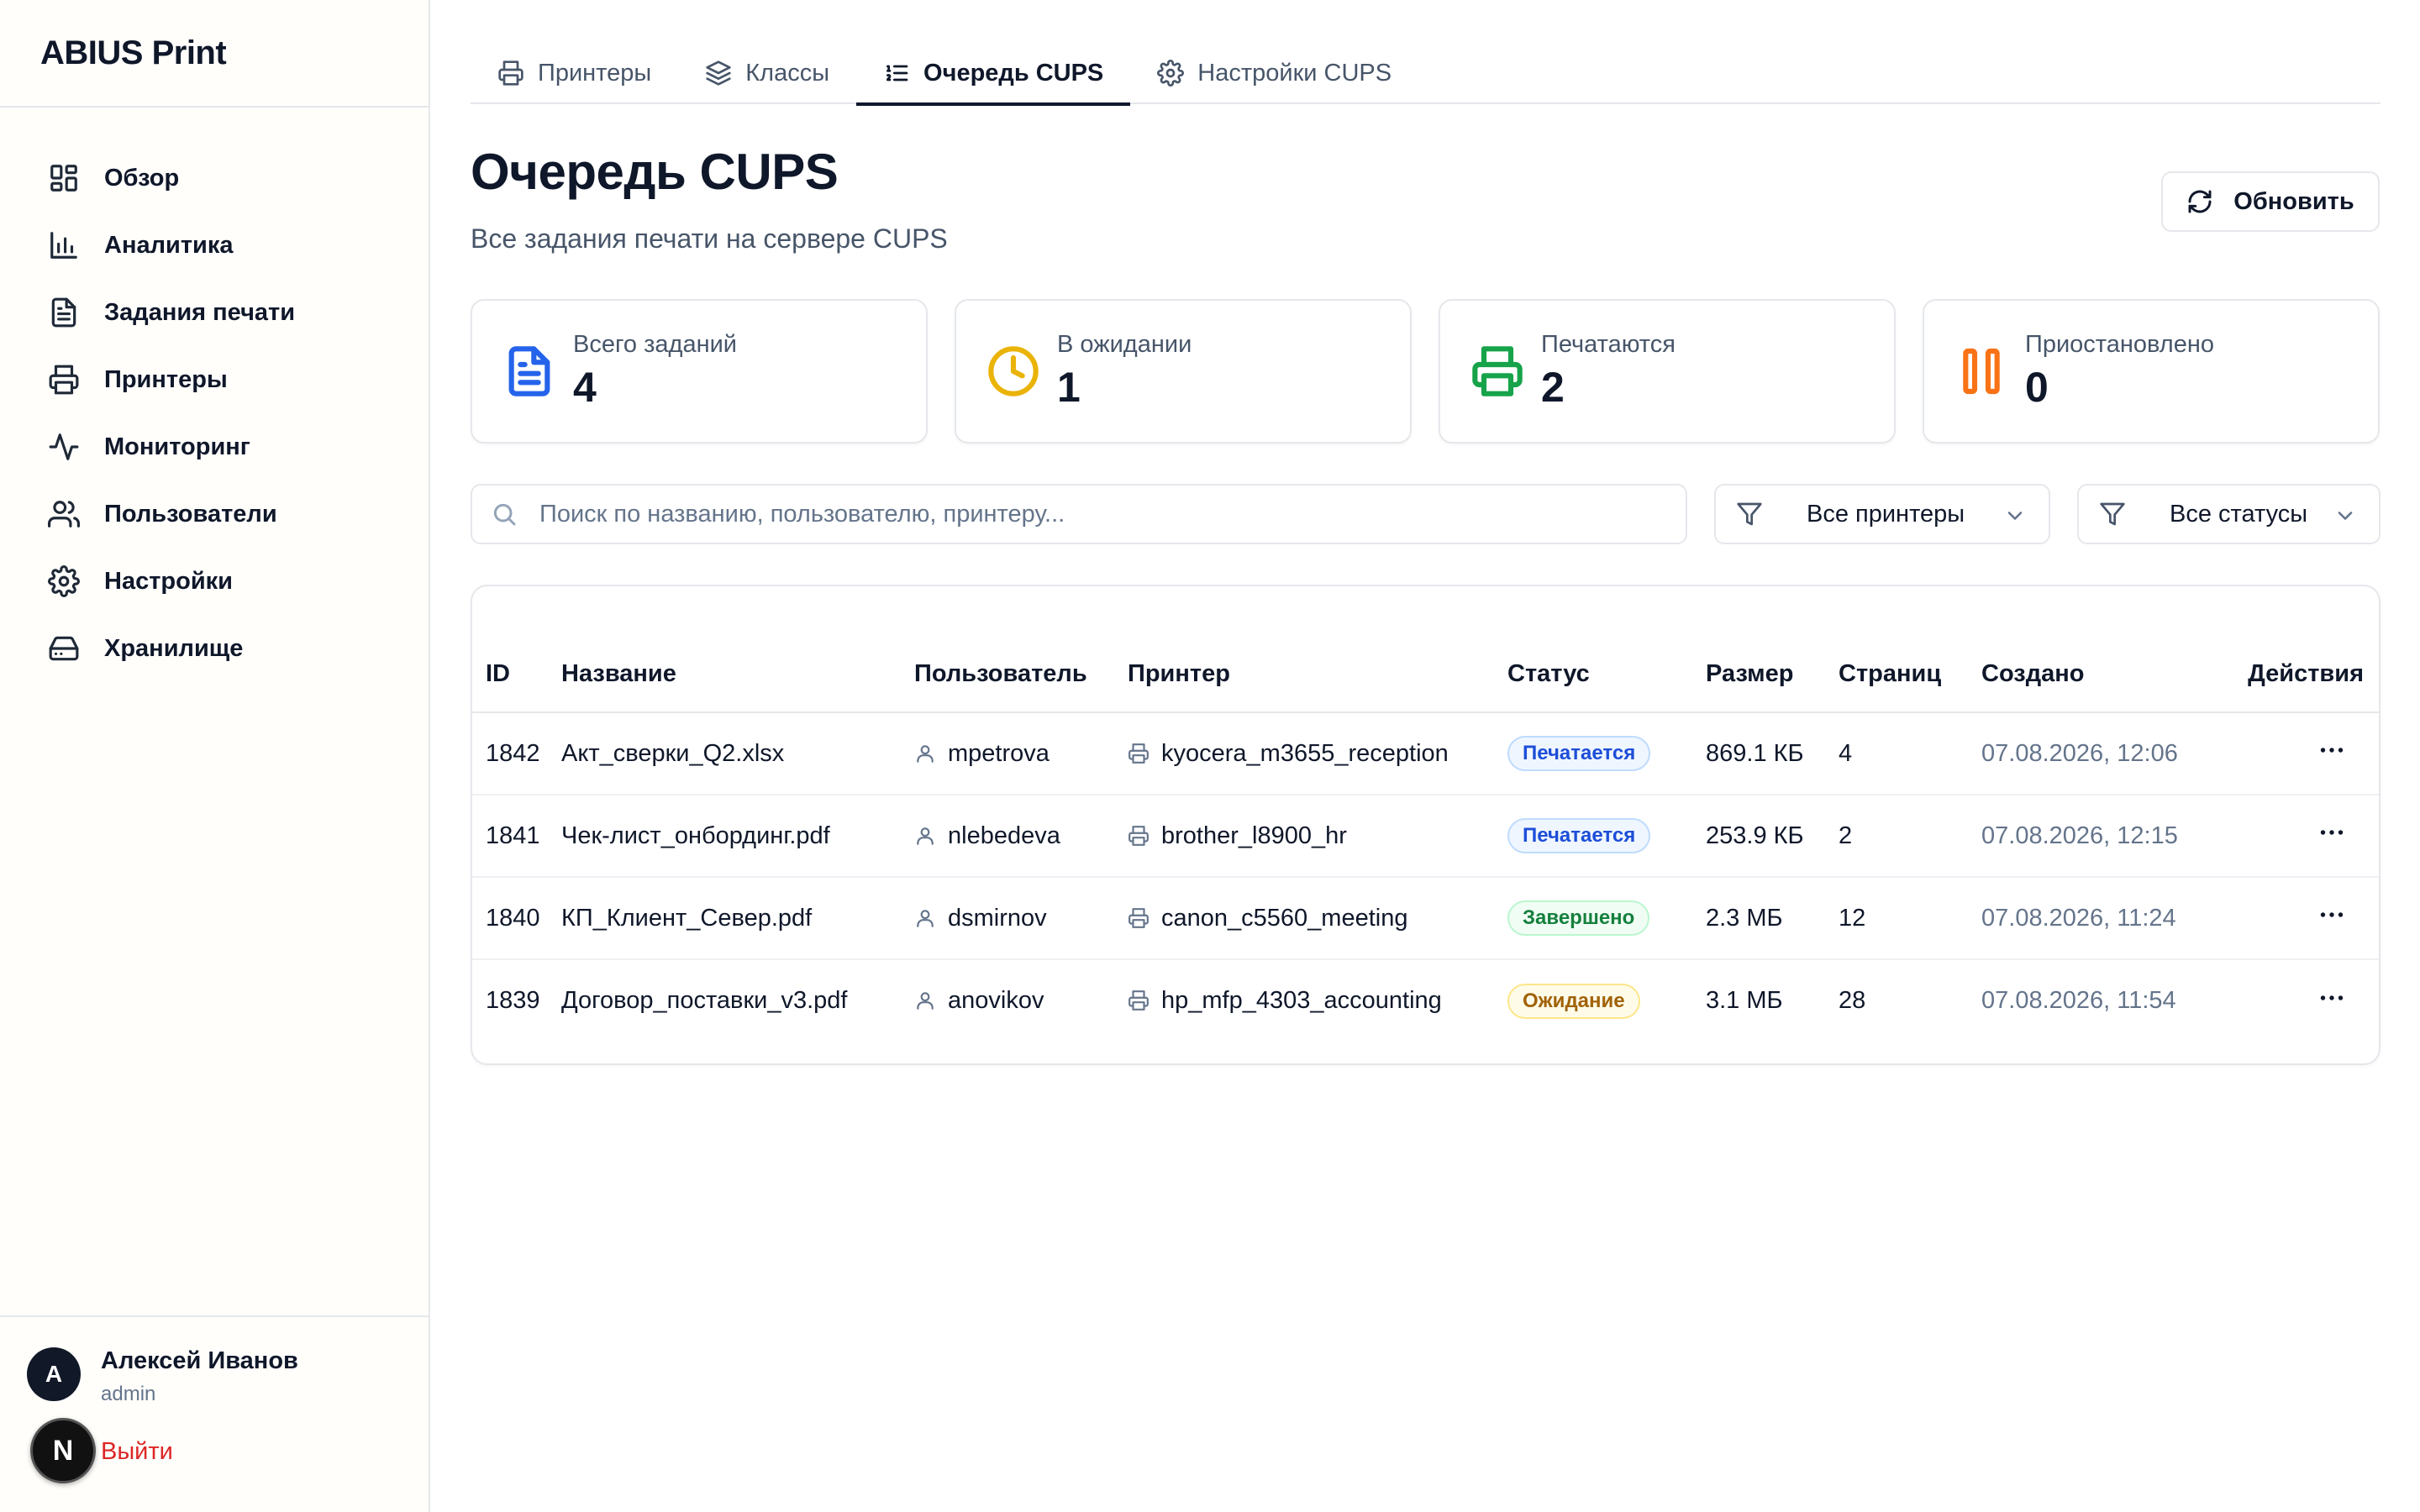  Describe the element at coordinates (169, 581) in the screenshot. I see `sidebar-item-label: Настройки` at that location.